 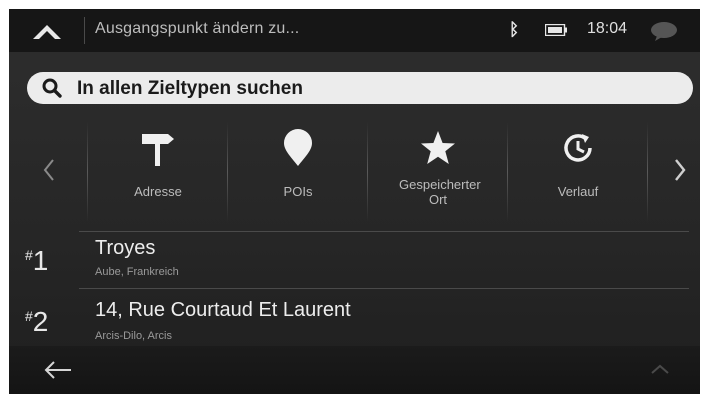 What do you see at coordinates (125, 248) in the screenshot?
I see `result-title: Troyes` at bounding box center [125, 248].